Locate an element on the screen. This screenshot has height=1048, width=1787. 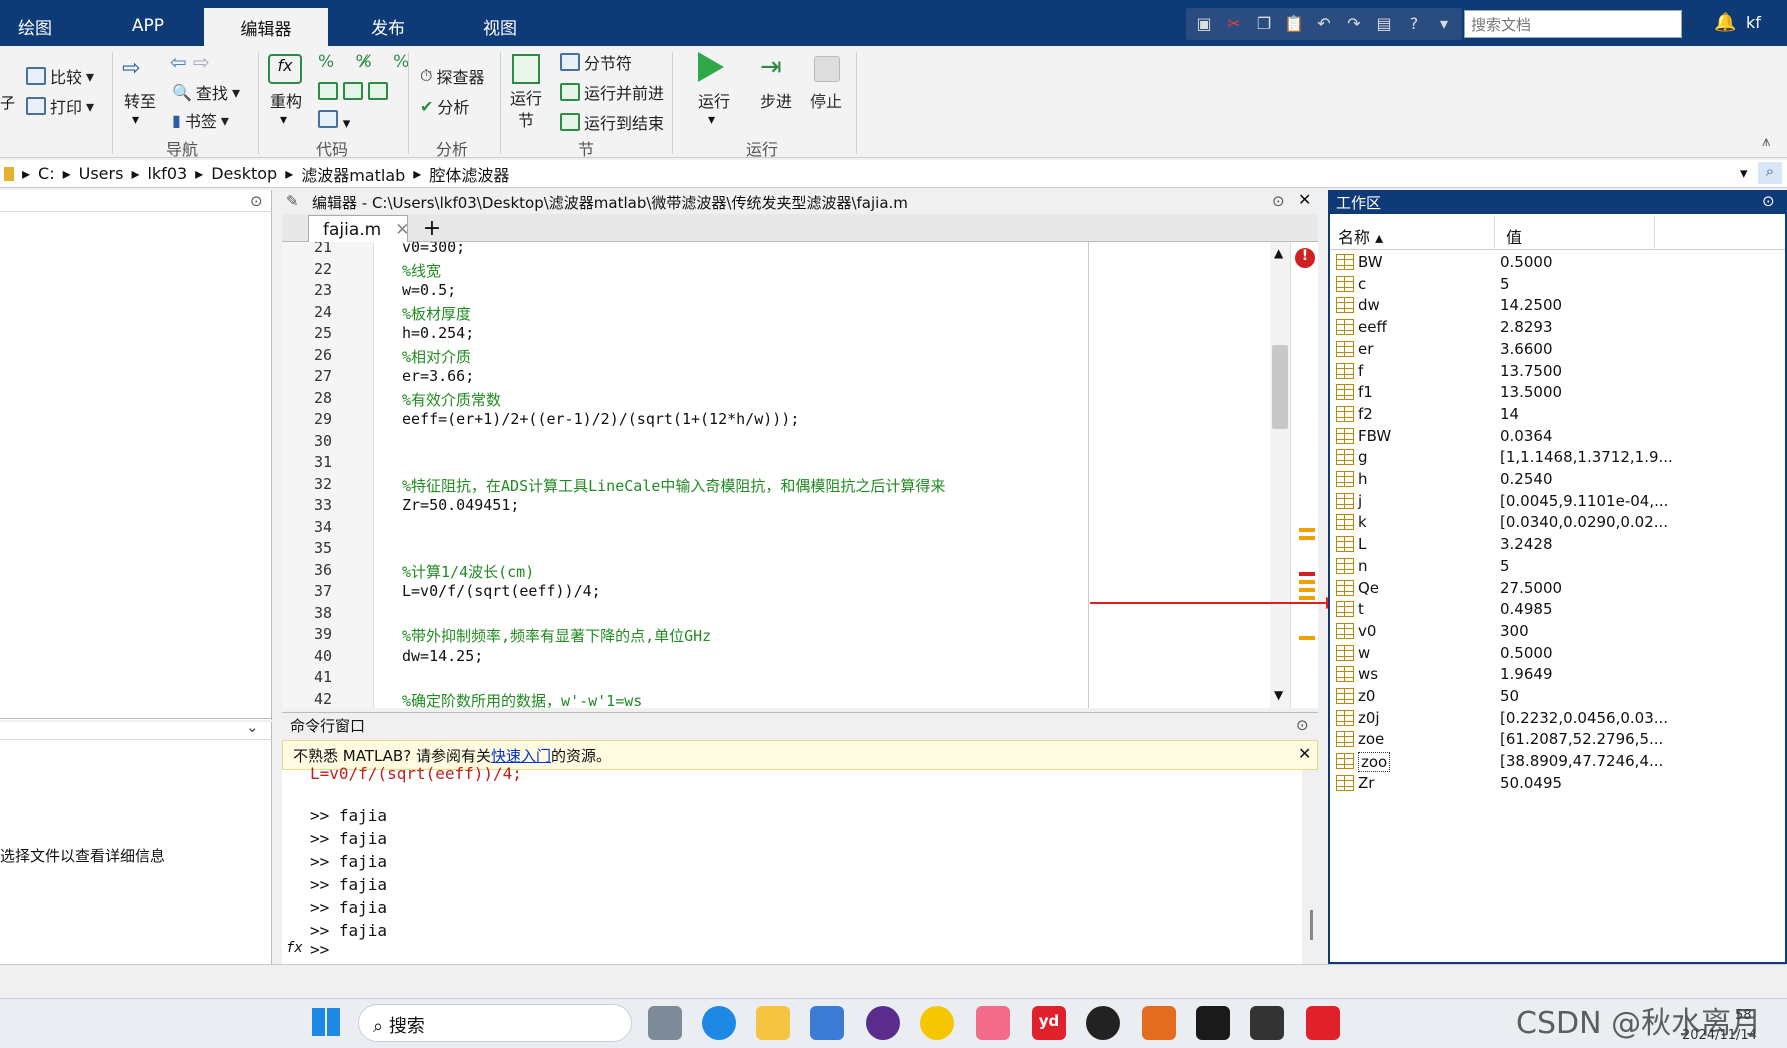
analyze-button: ✔ 分析 is located at coordinates (444, 106).